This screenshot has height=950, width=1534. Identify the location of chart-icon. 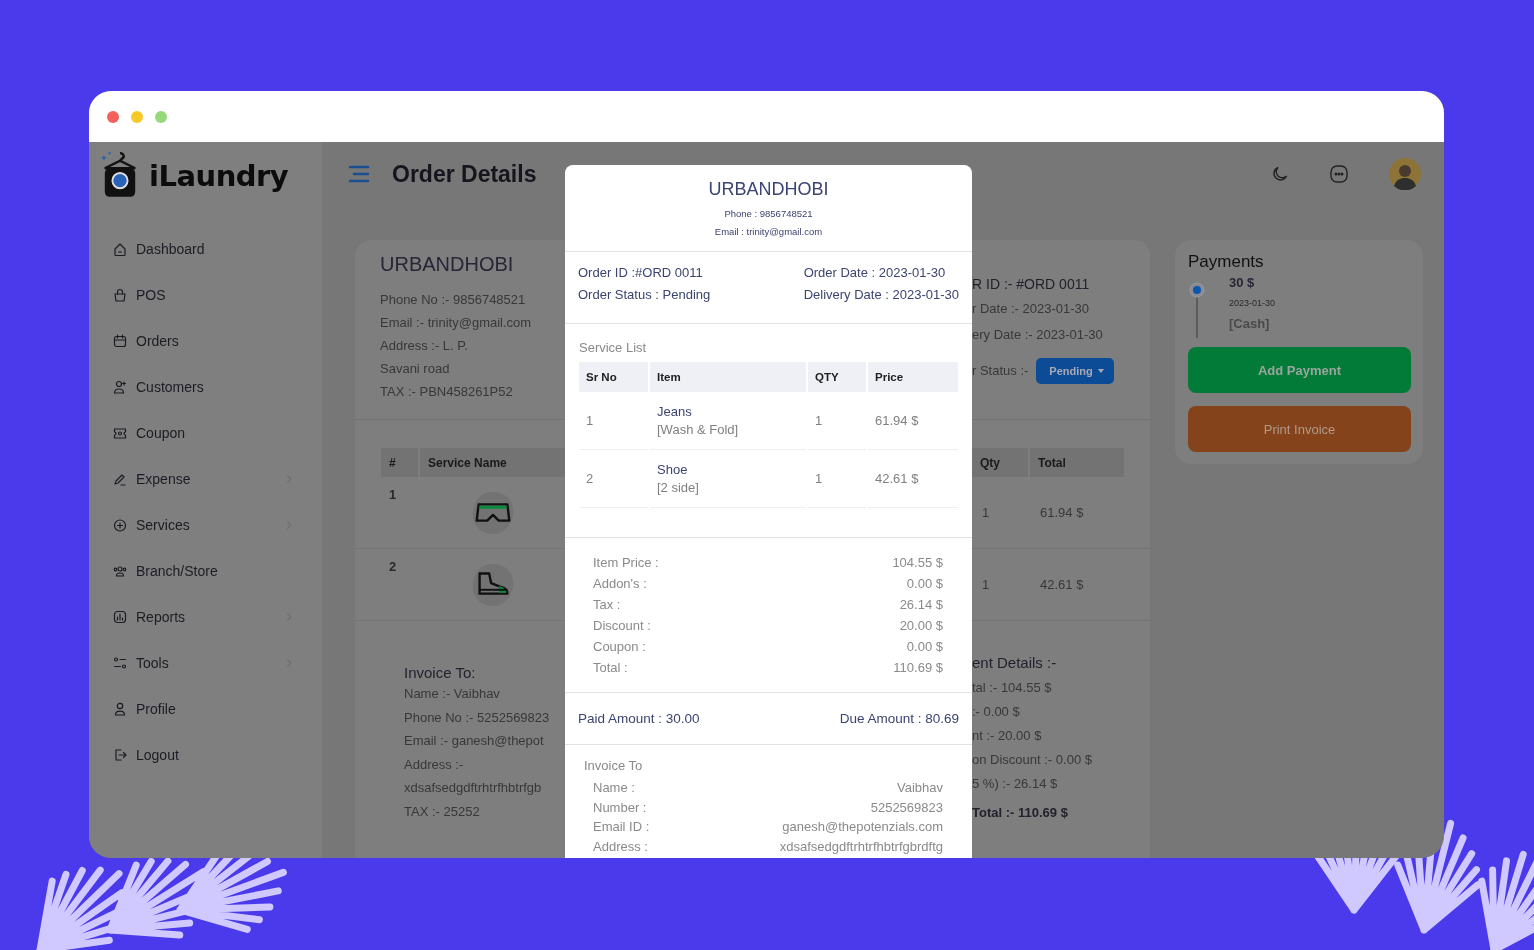
(120, 617).